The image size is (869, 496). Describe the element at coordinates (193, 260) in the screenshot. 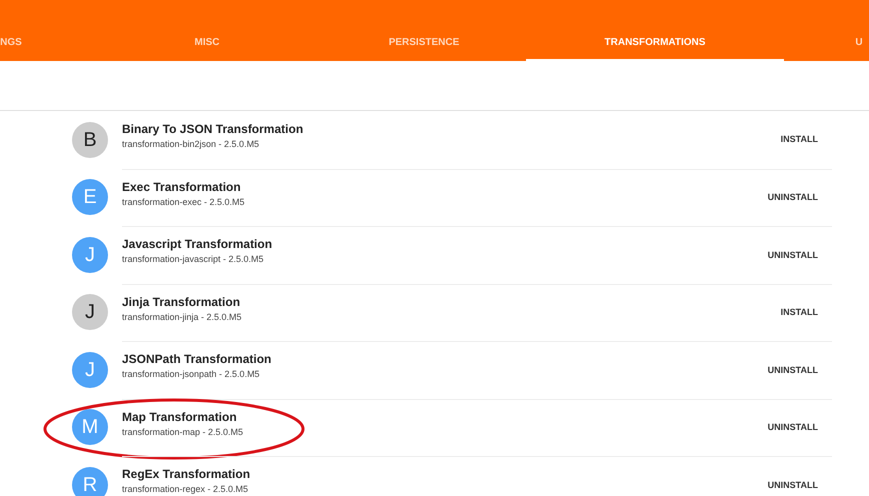

I see `addon-version: transformation-javascript - 2.5.0.M5` at that location.